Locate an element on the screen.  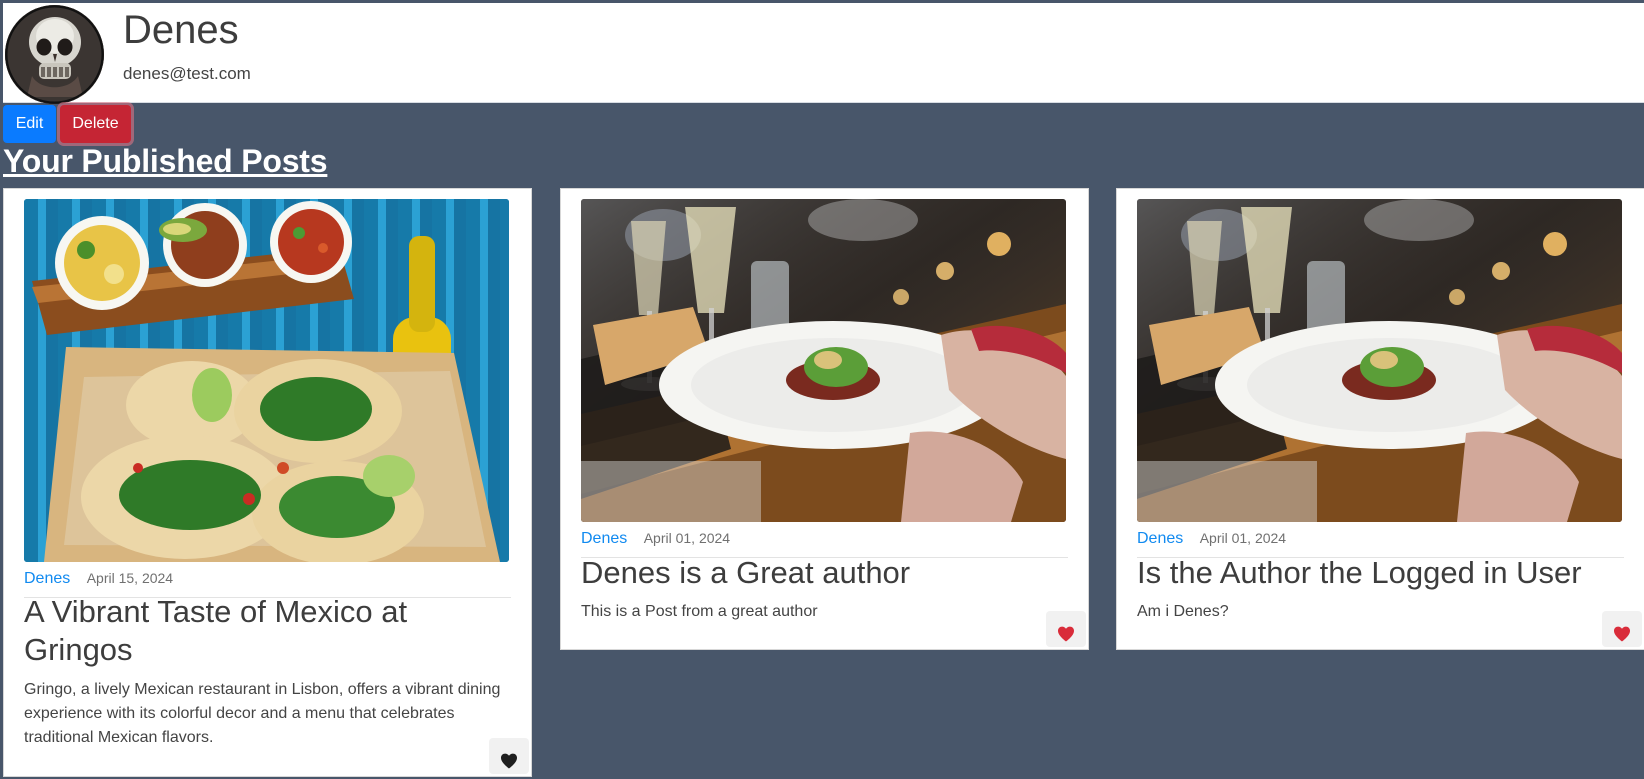
edit-button: Edit is located at coordinates (29, 124).